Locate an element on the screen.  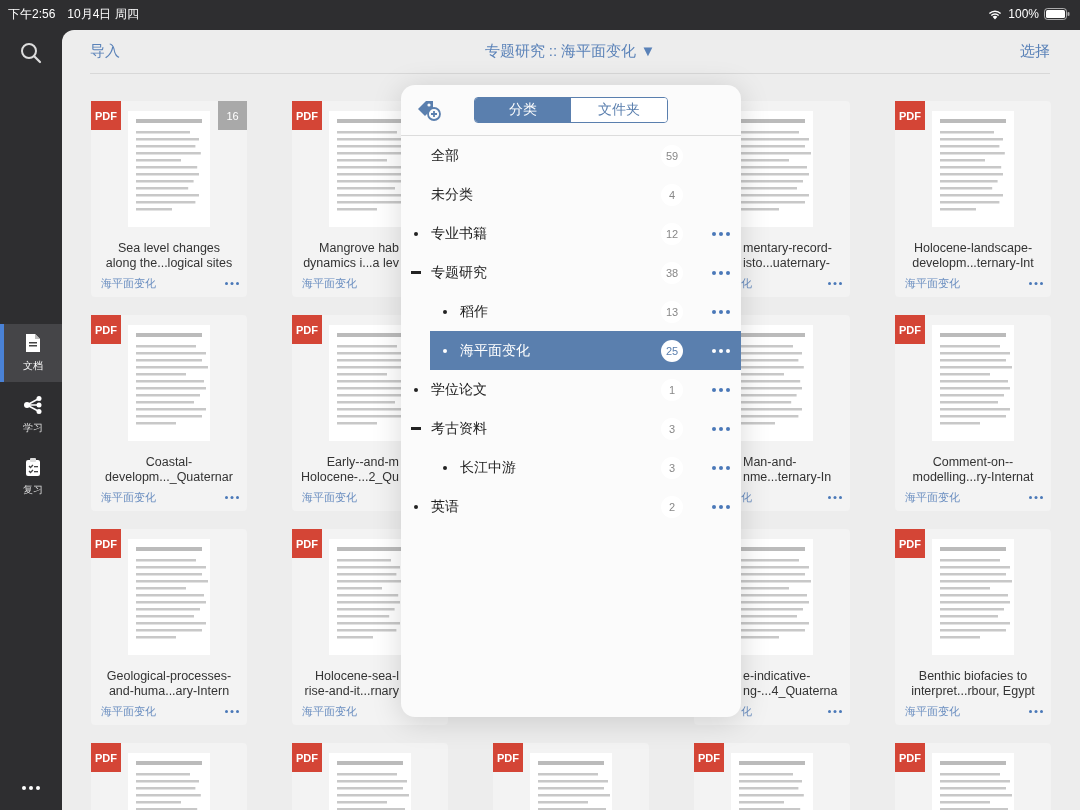
document-title: mentary-record- isto...uaternary- is located at coordinates (788, 256).